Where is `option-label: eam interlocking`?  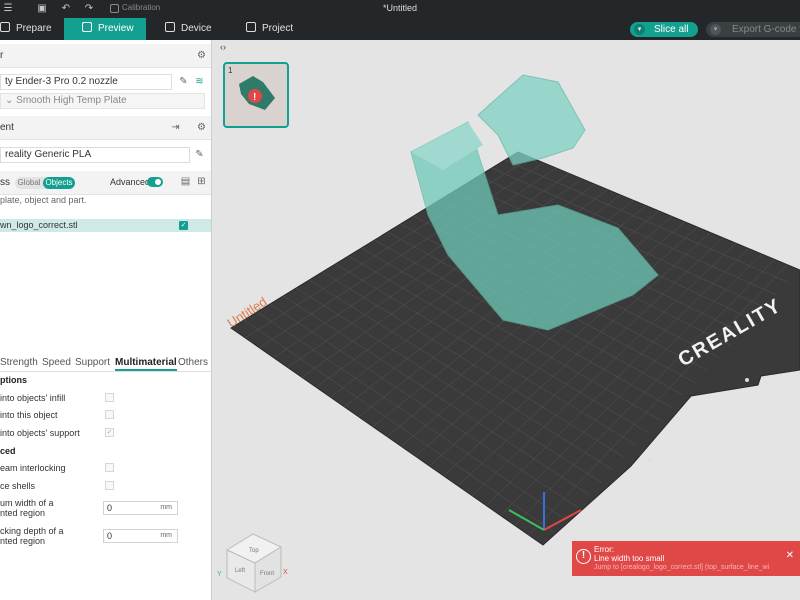
option-label: eam interlocking is located at coordinates (33, 468).